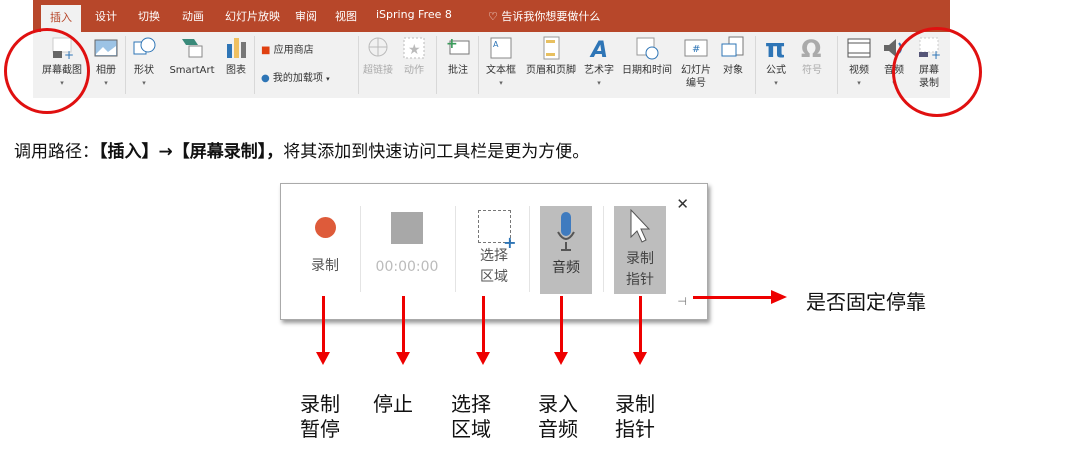  Describe the element at coordinates (561, 325) in the screenshot. I see `arrow-audio` at that location.